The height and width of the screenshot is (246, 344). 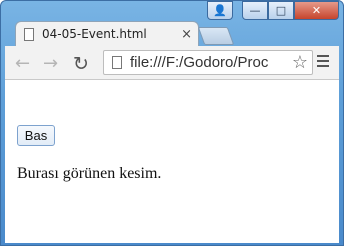 What do you see at coordinates (323, 62) in the screenshot?
I see `menu-icon` at bounding box center [323, 62].